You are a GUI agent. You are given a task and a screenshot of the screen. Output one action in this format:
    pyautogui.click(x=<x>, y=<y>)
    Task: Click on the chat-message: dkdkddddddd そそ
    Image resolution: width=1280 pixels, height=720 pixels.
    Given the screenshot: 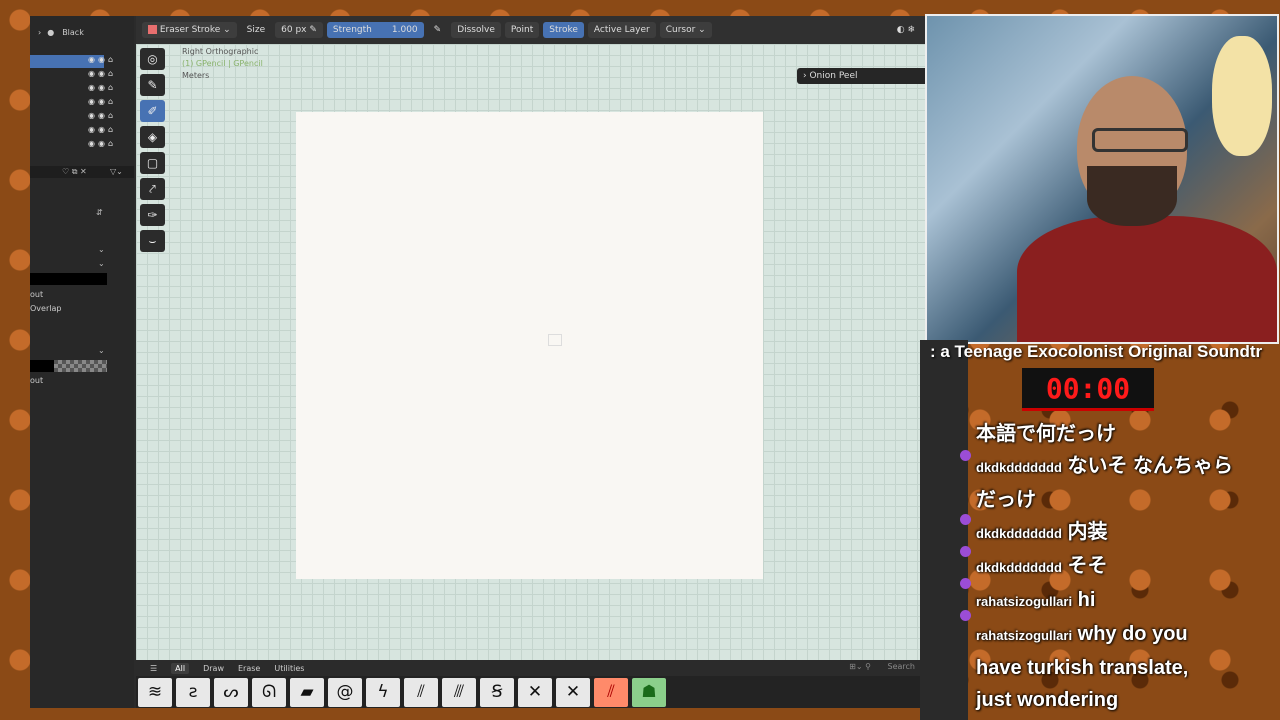 What is the action you would take?
    pyautogui.click(x=1126, y=567)
    